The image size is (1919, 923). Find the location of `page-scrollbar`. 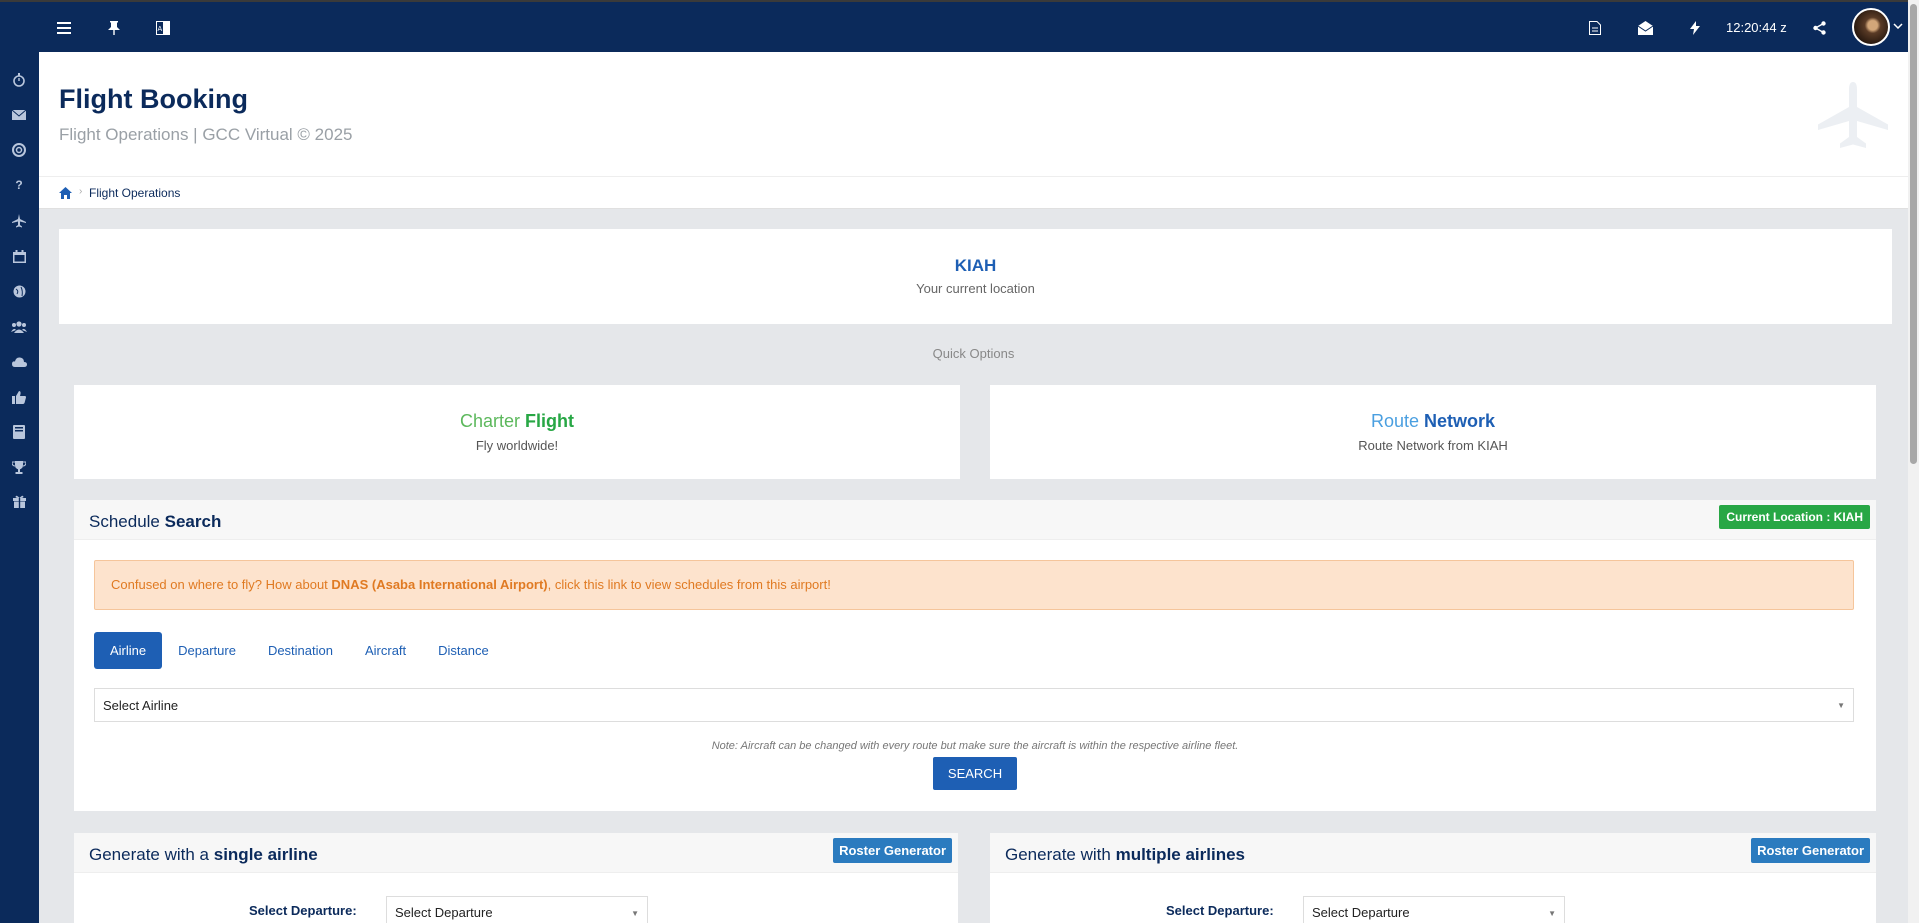

page-scrollbar is located at coordinates (1913, 461).